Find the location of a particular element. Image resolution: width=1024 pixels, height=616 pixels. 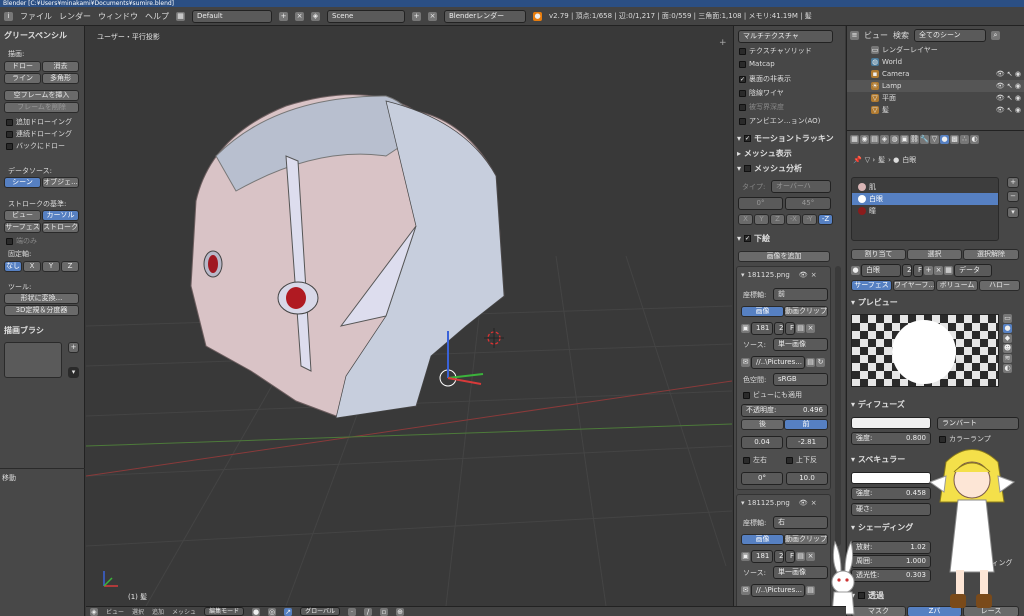

backface-culling-checkbox: ✓ 裏面の非表示 is located at coordinates (765, 79).